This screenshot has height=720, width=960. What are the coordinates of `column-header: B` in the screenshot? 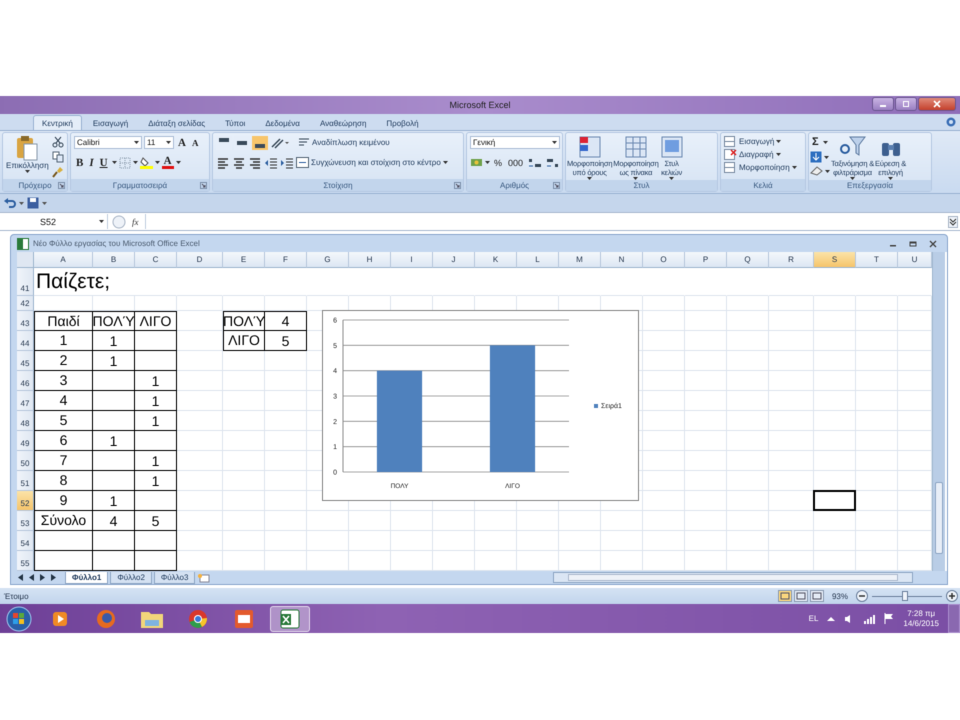 It's located at (114, 260).